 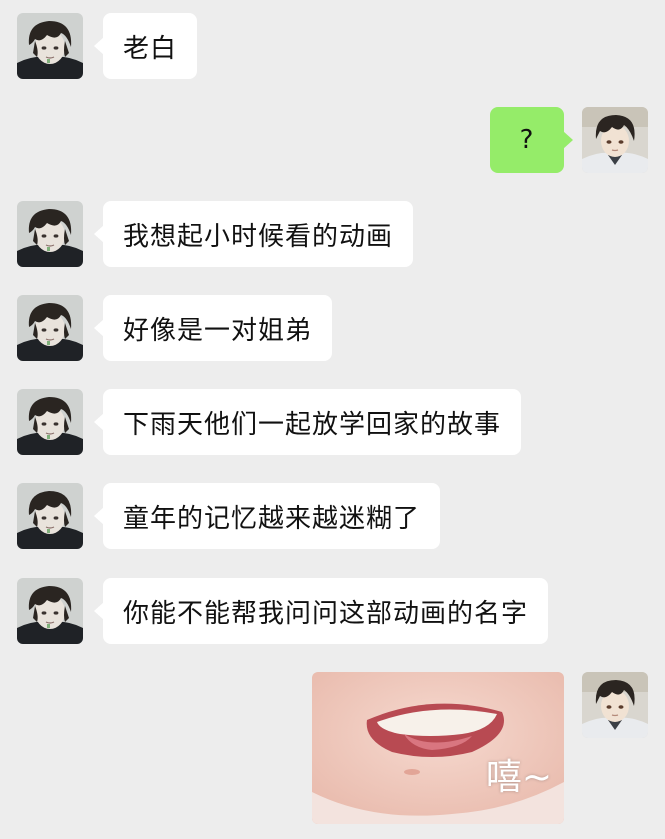 I want to click on message-bubble-incoming: 好像是一对姐弟, so click(x=213, y=328).